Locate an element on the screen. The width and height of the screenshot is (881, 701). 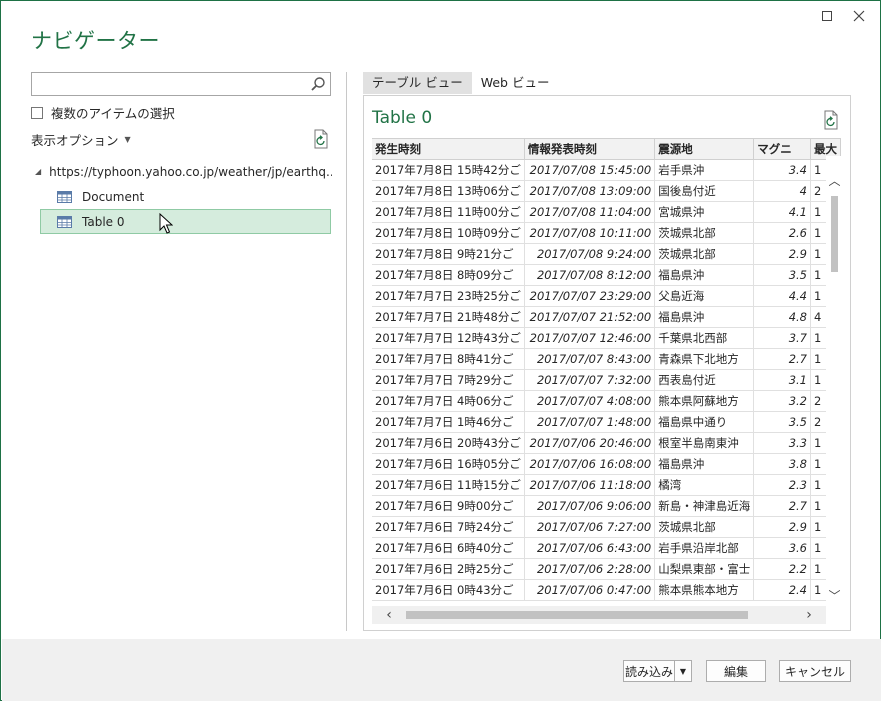
table-cell: 3.5 is located at coordinates (782, 275).